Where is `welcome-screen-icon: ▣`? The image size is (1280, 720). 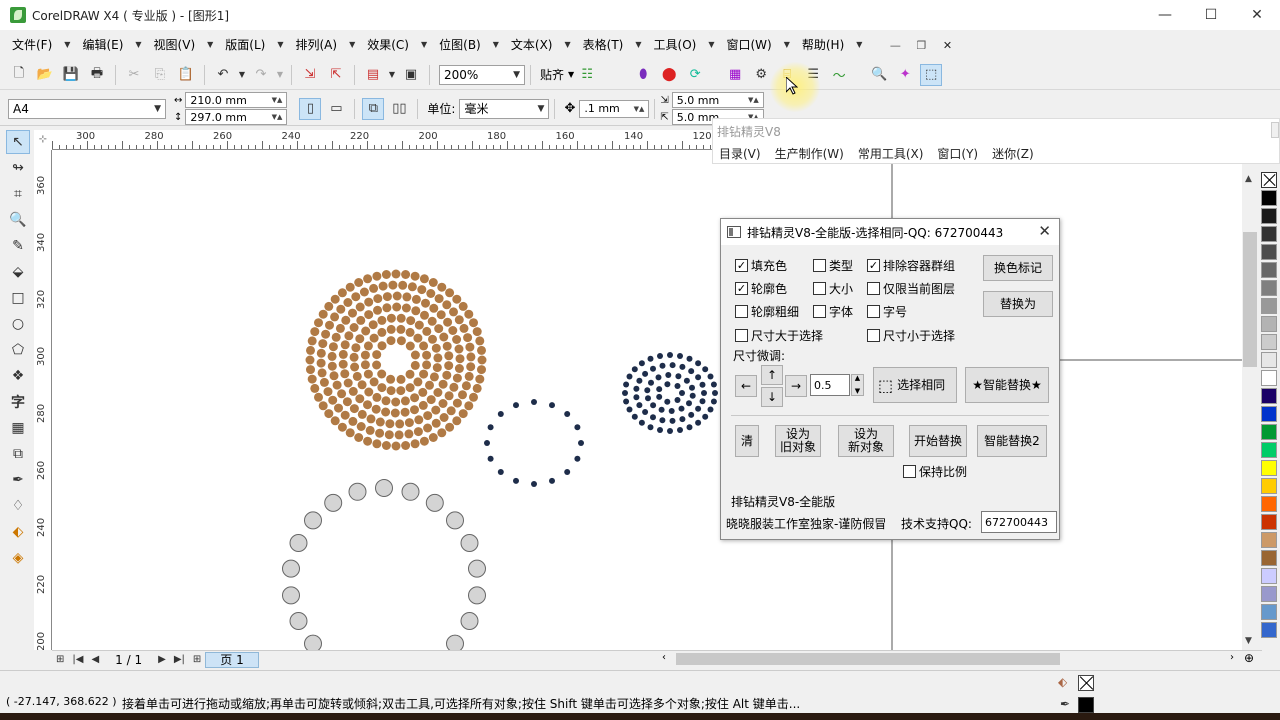
welcome-screen-icon: ▣ is located at coordinates (411, 75).